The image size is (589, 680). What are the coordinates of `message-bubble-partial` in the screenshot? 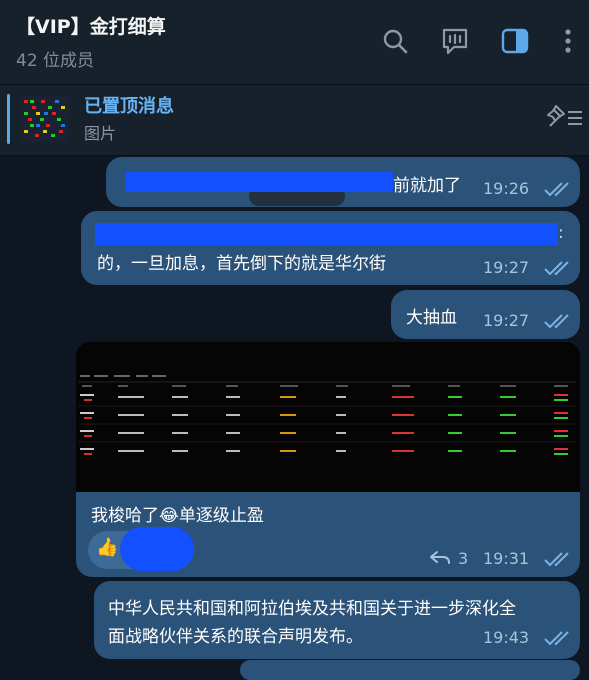 It's located at (410, 670).